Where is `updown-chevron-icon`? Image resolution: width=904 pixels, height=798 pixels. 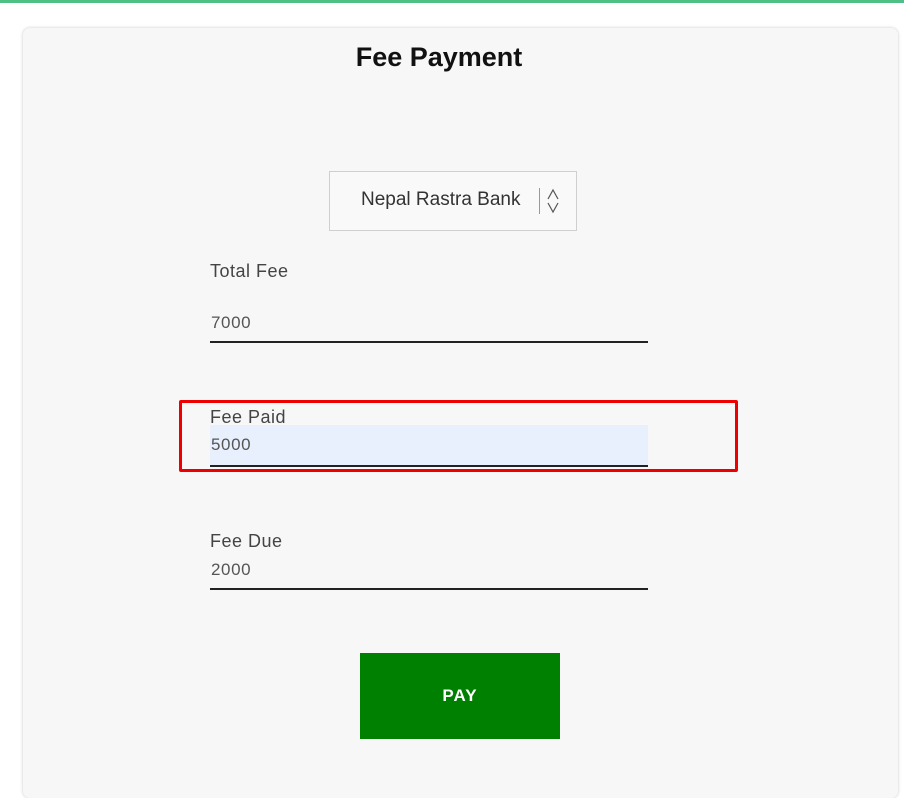 updown-chevron-icon is located at coordinates (553, 201).